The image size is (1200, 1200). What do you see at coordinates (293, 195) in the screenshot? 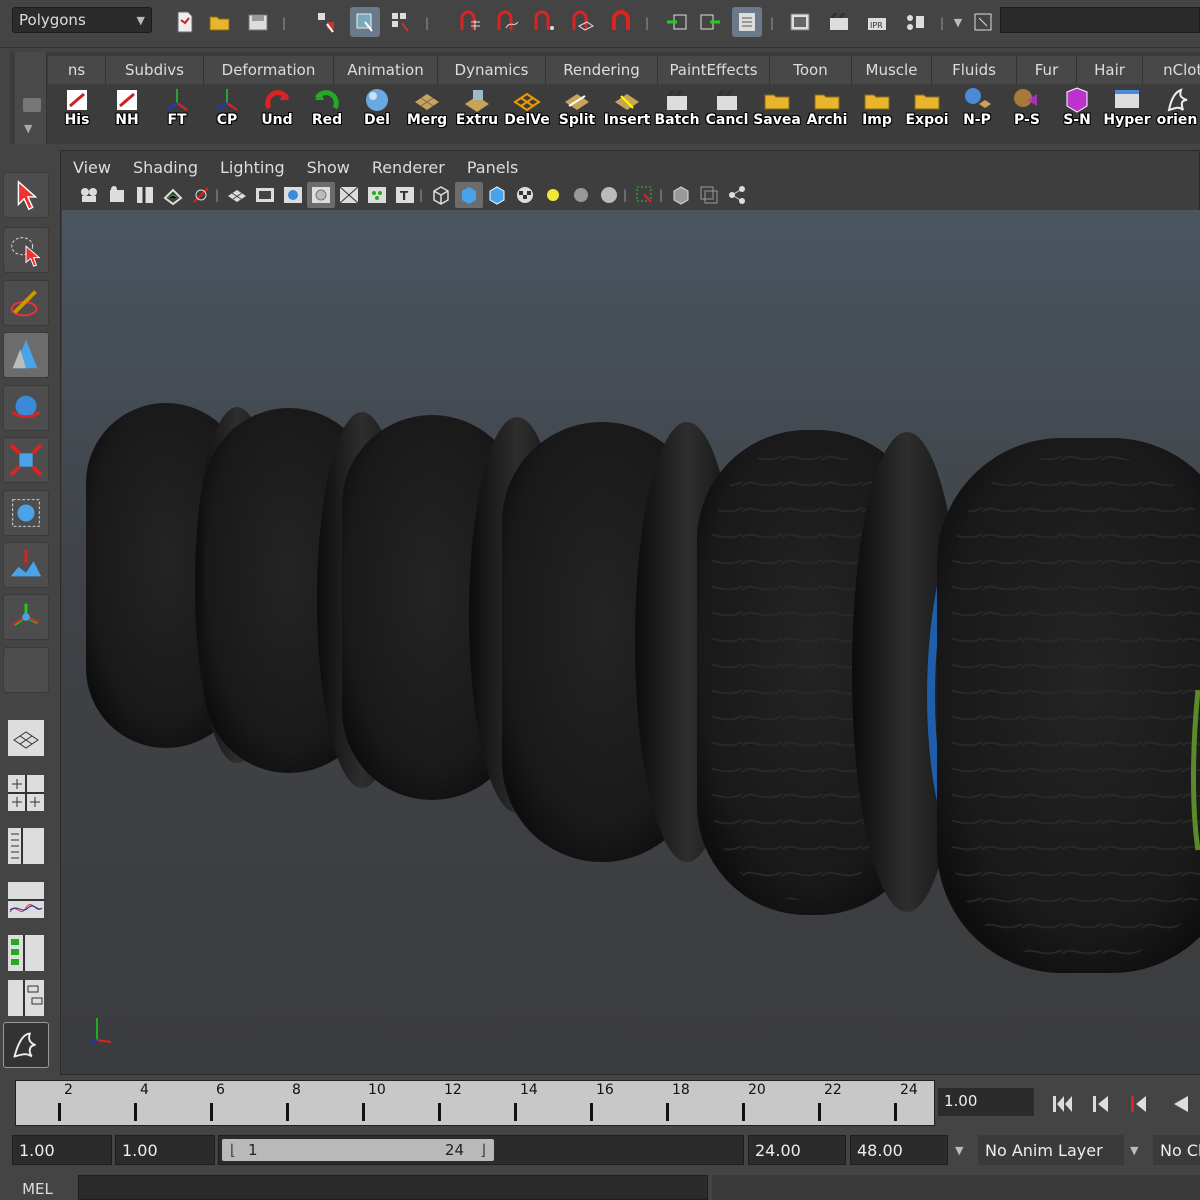
I see `resolution-gate-icon` at bounding box center [293, 195].